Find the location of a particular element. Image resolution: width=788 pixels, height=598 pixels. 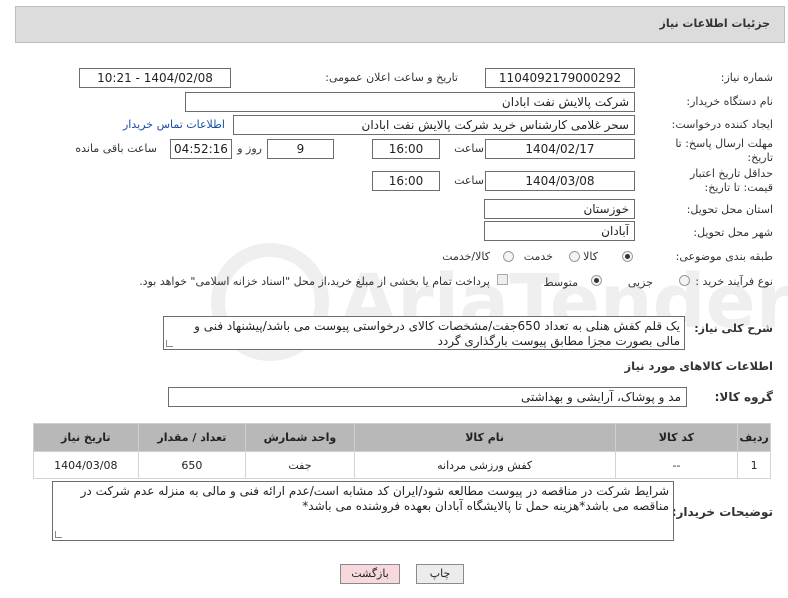

page-header: جزئیات اطلاعات نیاز is located at coordinates (400, 24).